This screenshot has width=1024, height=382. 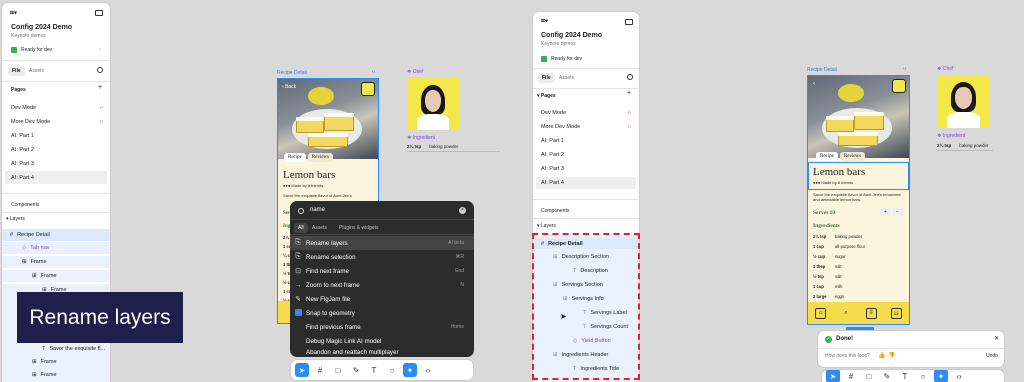 I want to click on yield-stepper: + −, so click(x=891, y=212).